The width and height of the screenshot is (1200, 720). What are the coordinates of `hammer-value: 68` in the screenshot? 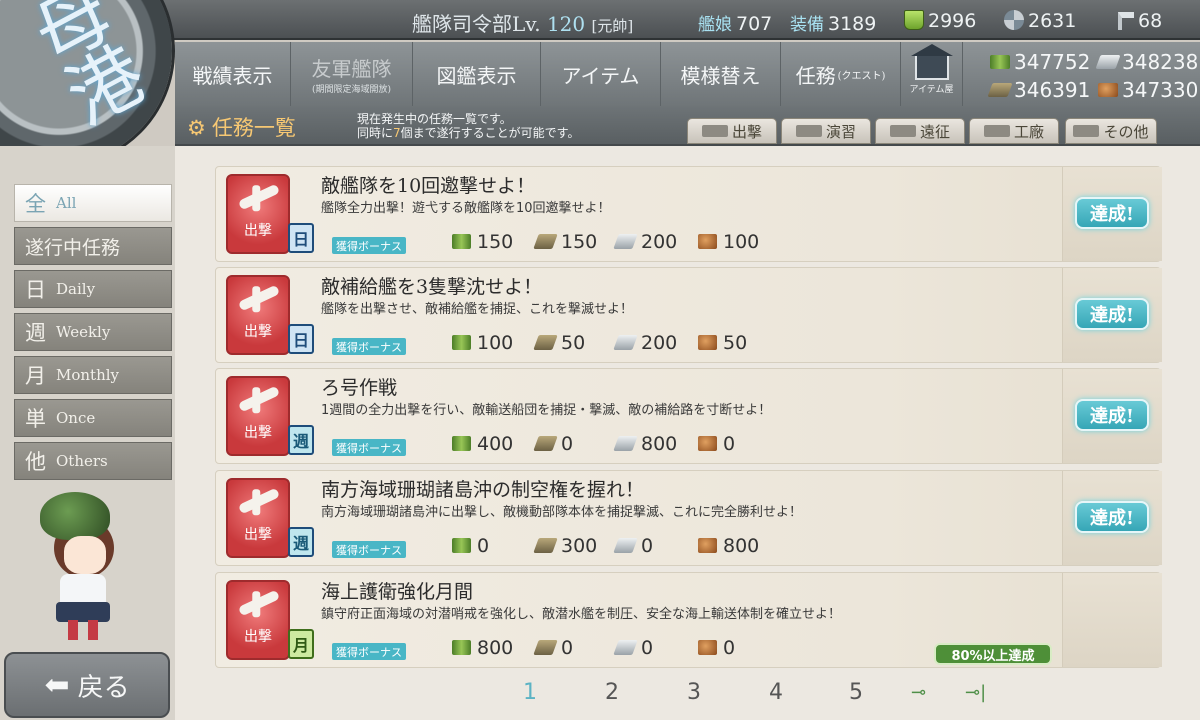 It's located at (1150, 21).